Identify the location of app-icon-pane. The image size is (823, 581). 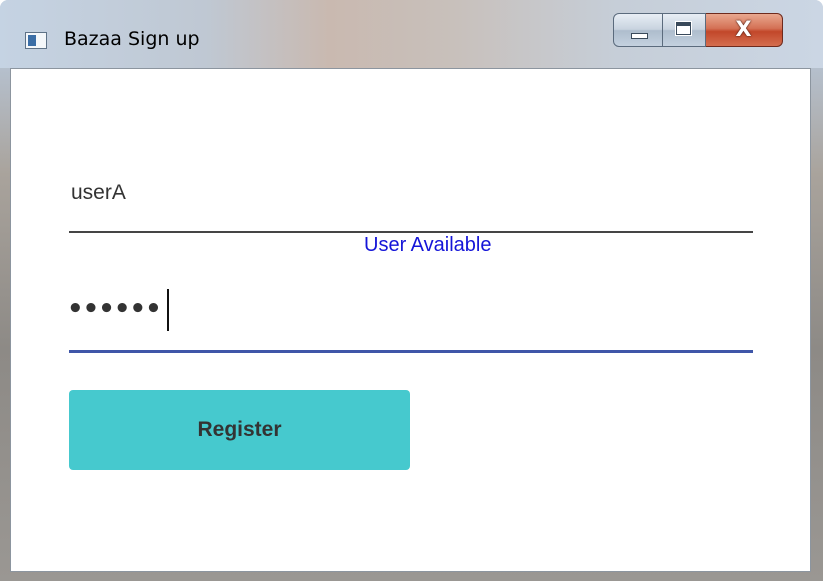
(32, 40).